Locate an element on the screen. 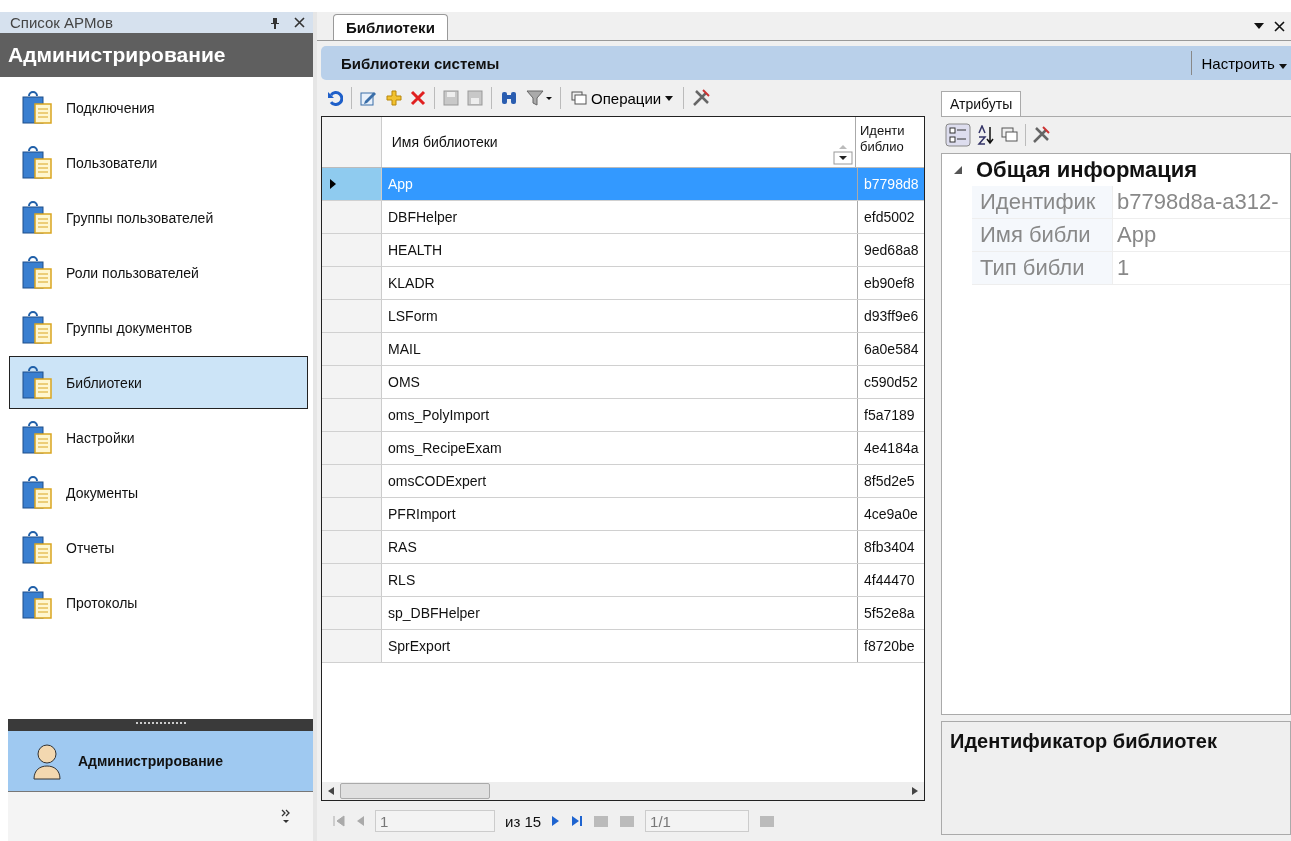  pin-icon is located at coordinates (275, 22).